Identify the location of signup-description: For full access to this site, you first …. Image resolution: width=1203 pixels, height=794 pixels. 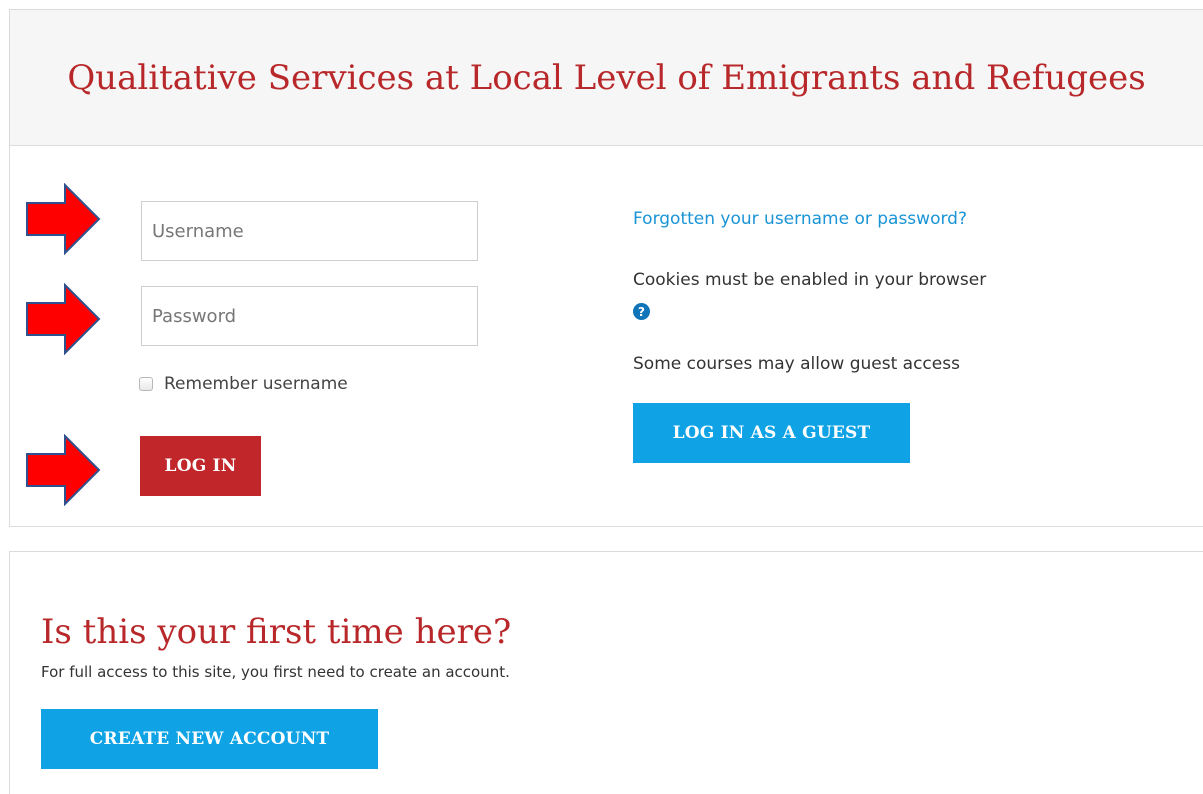
(275, 672).